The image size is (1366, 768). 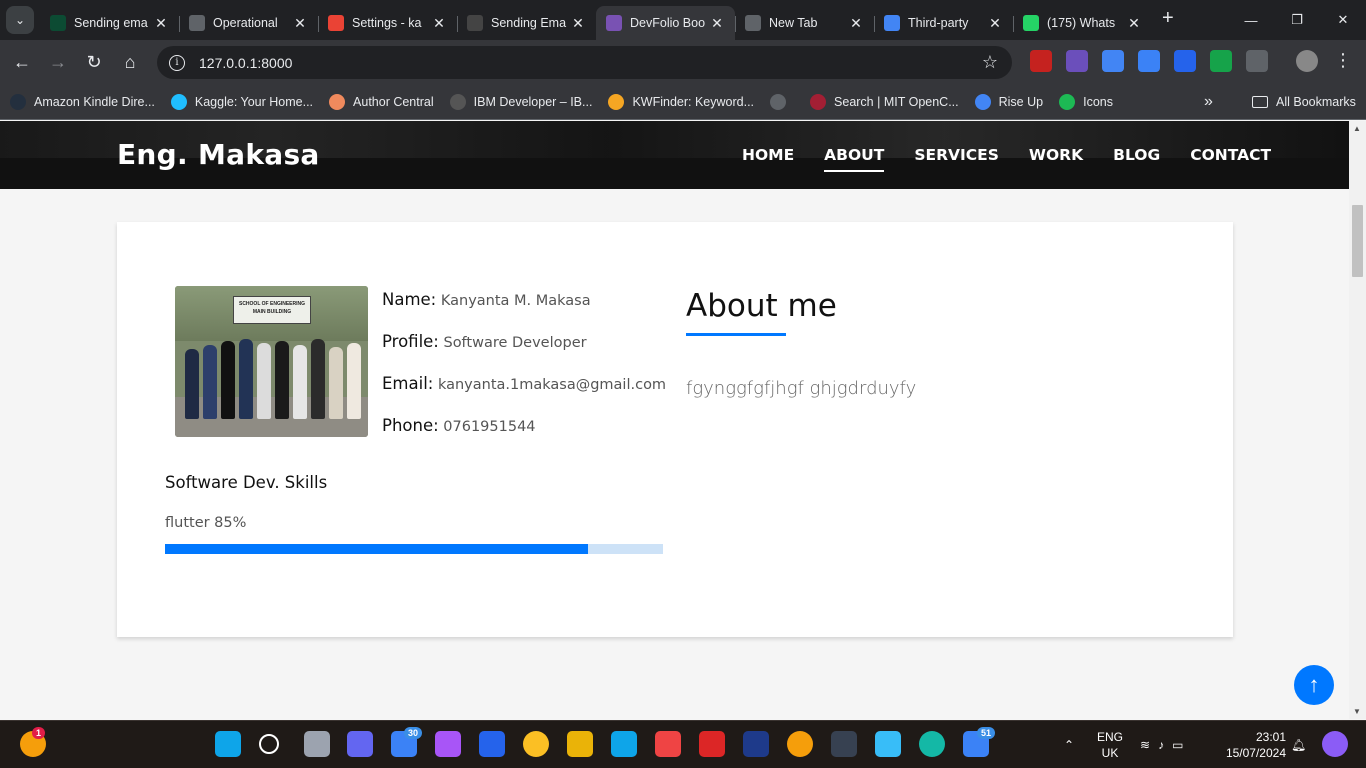 I want to click on browser-tab: Sending ema ✕, so click(x=109, y=23).